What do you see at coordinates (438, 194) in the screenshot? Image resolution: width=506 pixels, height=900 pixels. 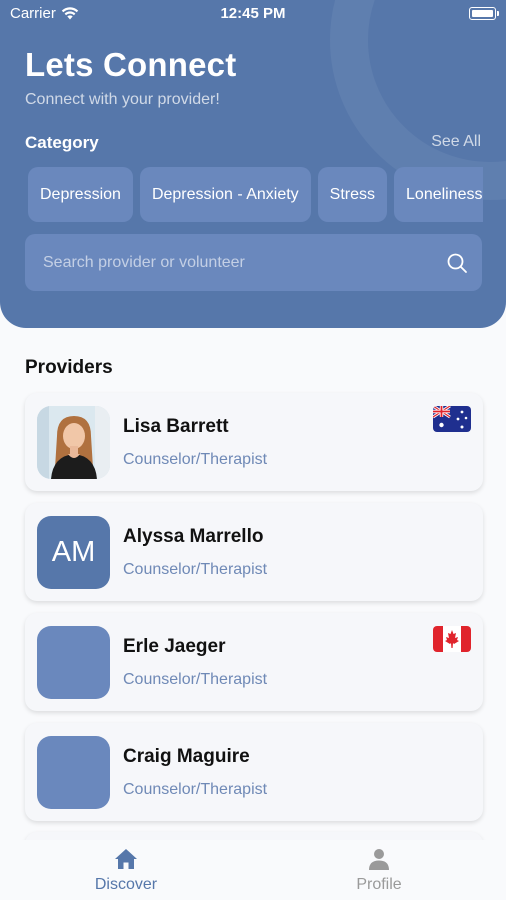 I see `category-chip-loneliness: Loneliness` at bounding box center [438, 194].